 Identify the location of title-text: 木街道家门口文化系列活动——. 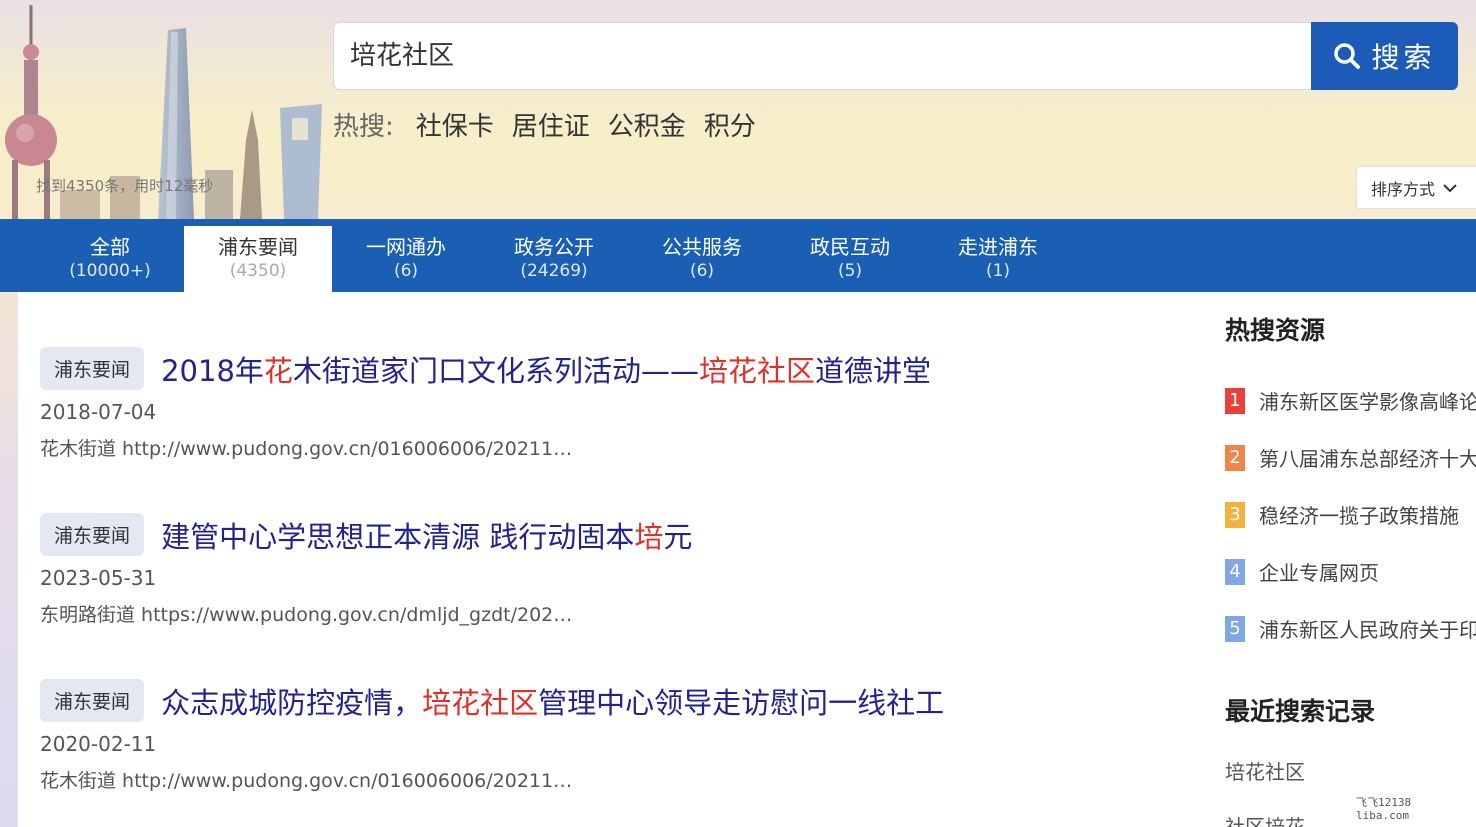
(495, 370).